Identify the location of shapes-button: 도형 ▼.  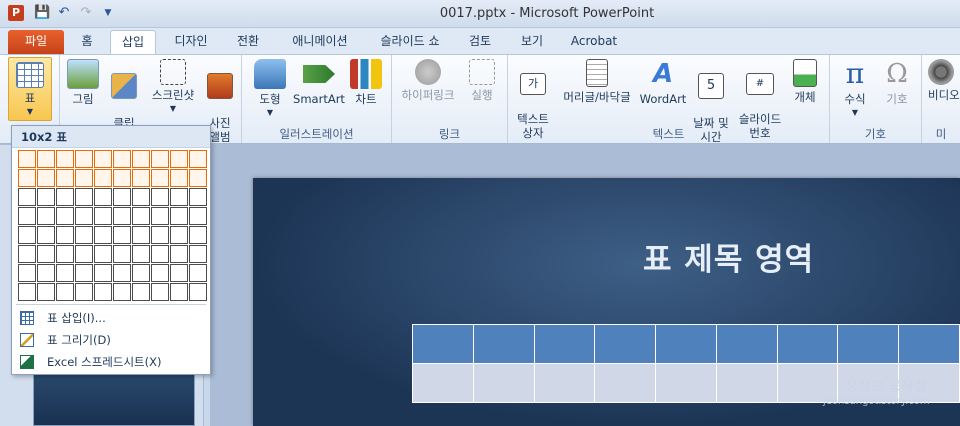
(270, 89).